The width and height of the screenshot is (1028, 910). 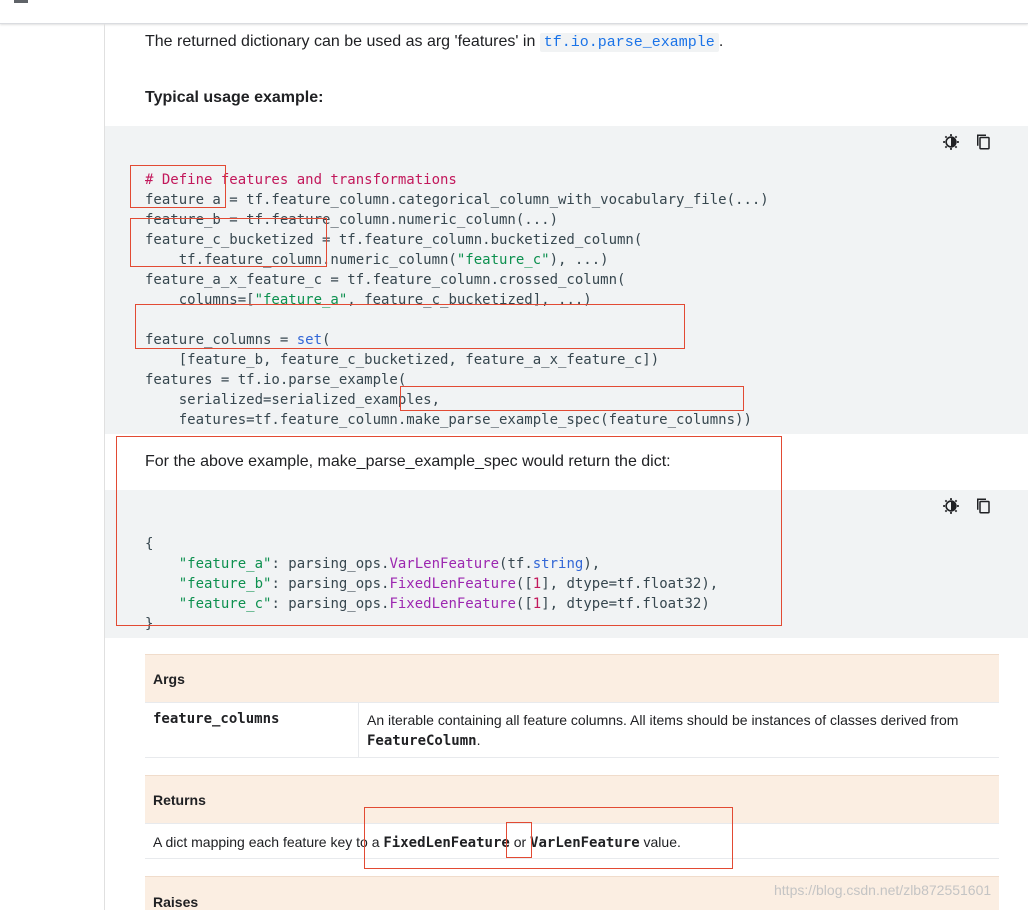 What do you see at coordinates (301, 180) in the screenshot?
I see `code-comment: # Define features and transformations` at bounding box center [301, 180].